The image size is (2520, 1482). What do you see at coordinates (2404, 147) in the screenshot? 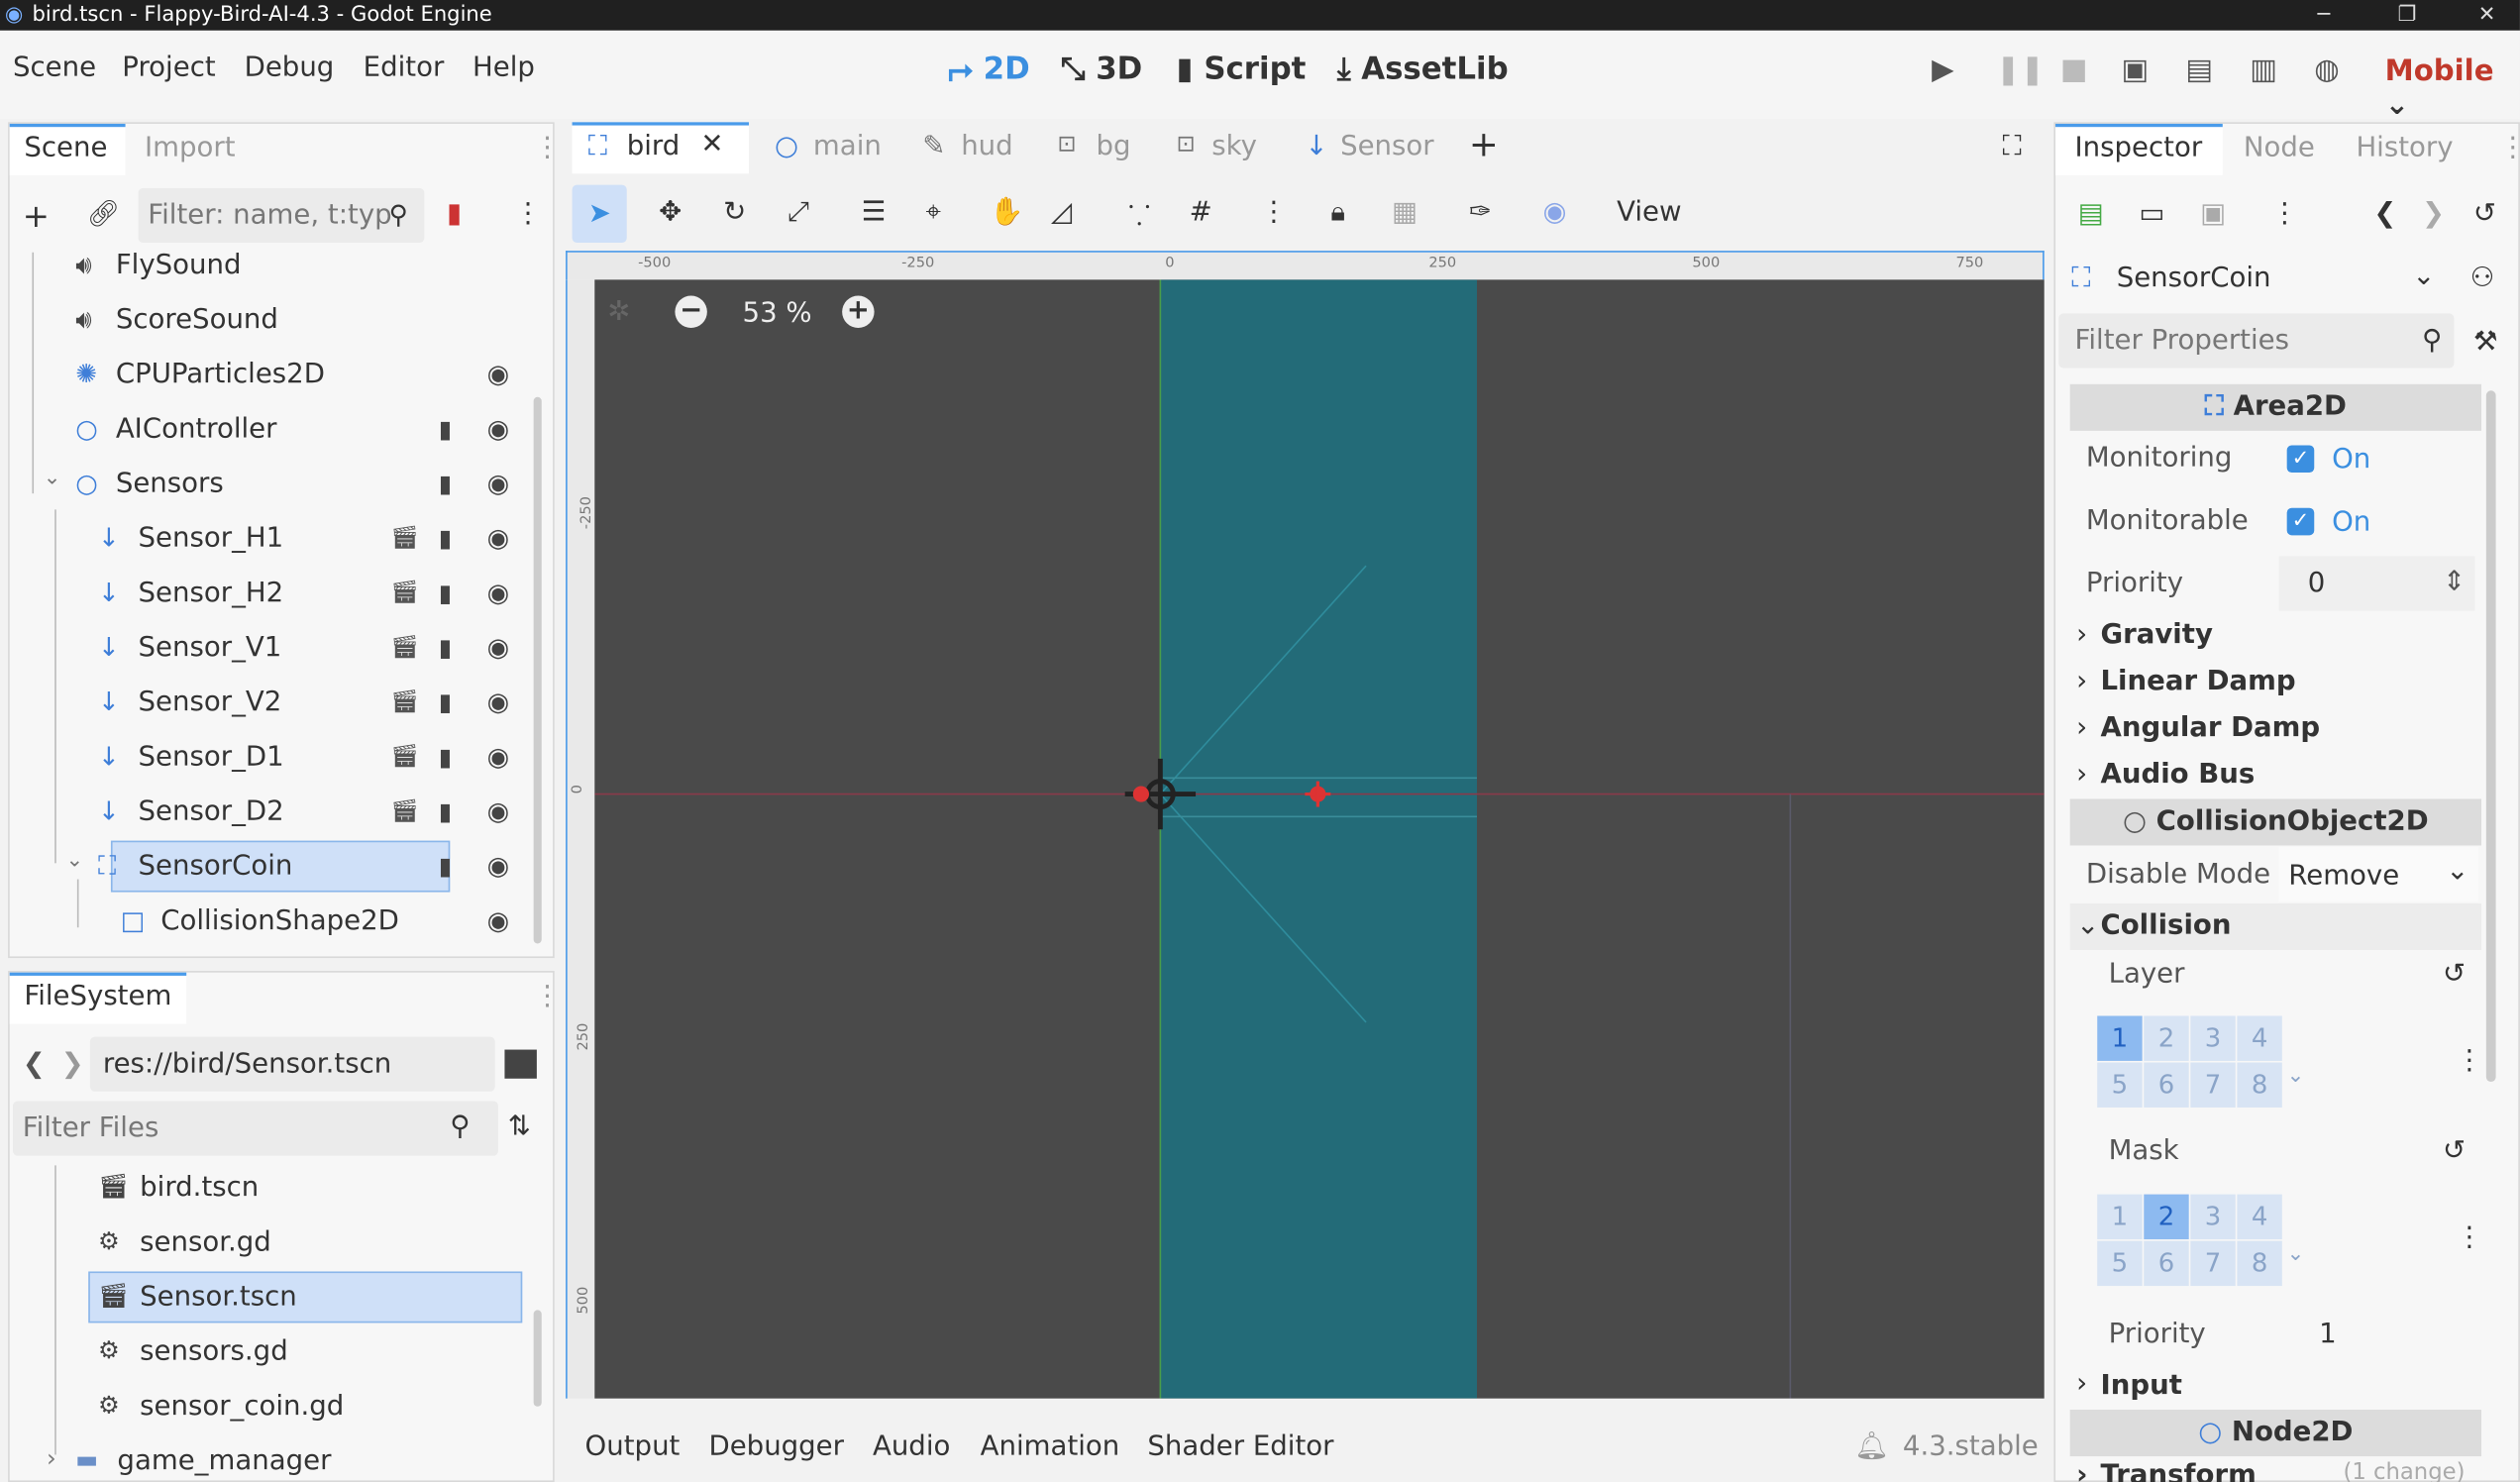
I see `tab-history: History` at bounding box center [2404, 147].